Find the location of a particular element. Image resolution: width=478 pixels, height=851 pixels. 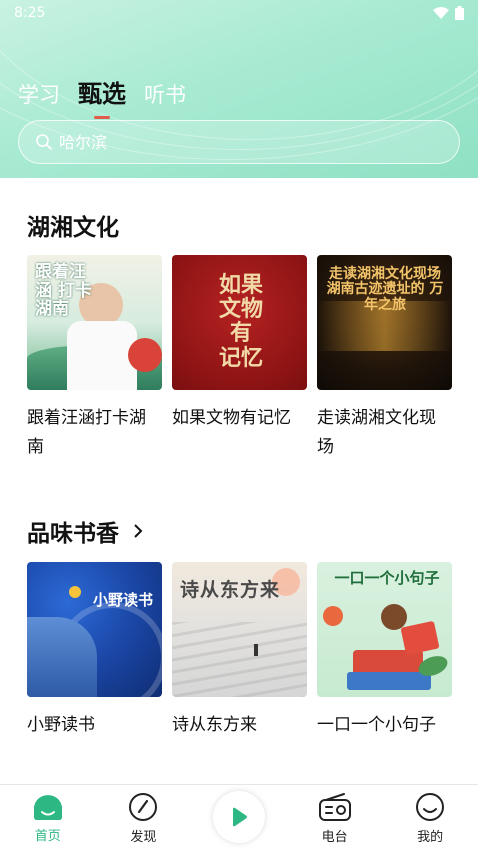

nav-profile: 我的 is located at coordinates (430, 818).